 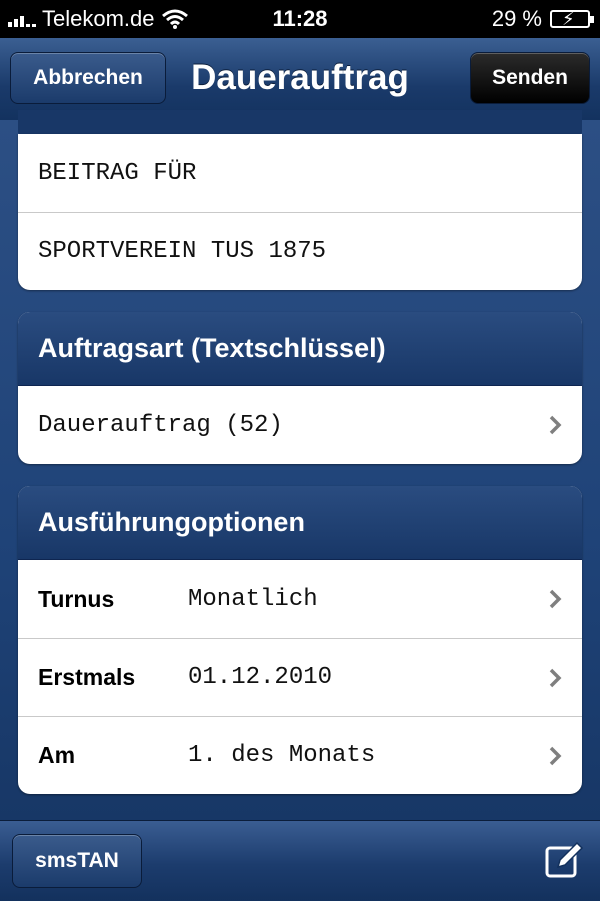 What do you see at coordinates (516, 18) in the screenshot?
I see `battery-percent: 29 %` at bounding box center [516, 18].